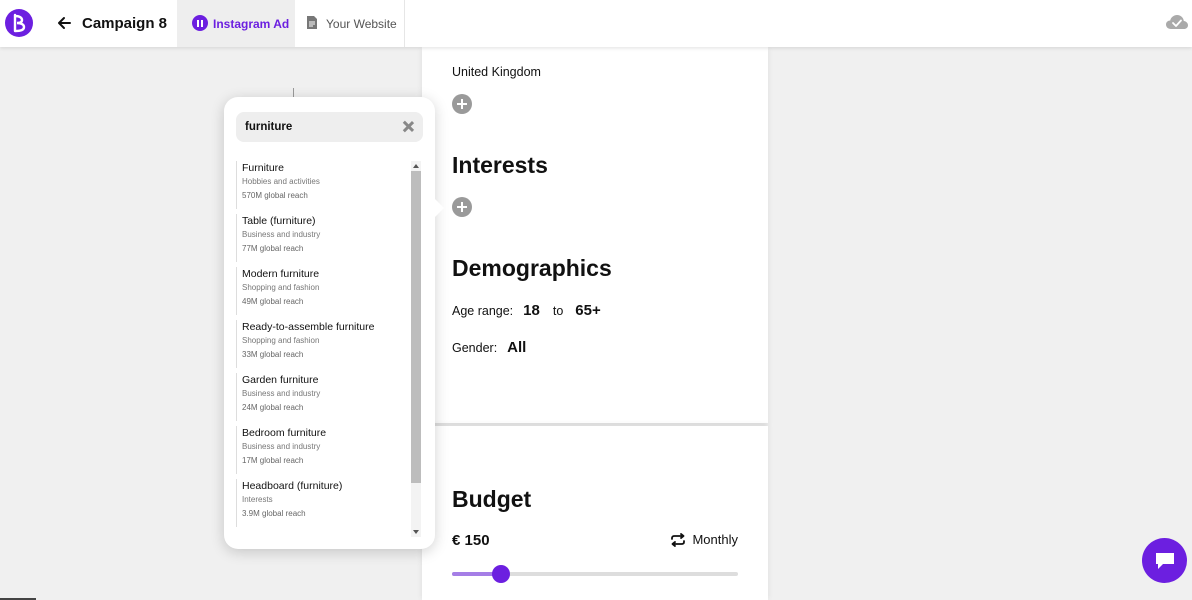 This screenshot has width=1192, height=600. What do you see at coordinates (19, 23) in the screenshot?
I see `logo-icon` at bounding box center [19, 23].